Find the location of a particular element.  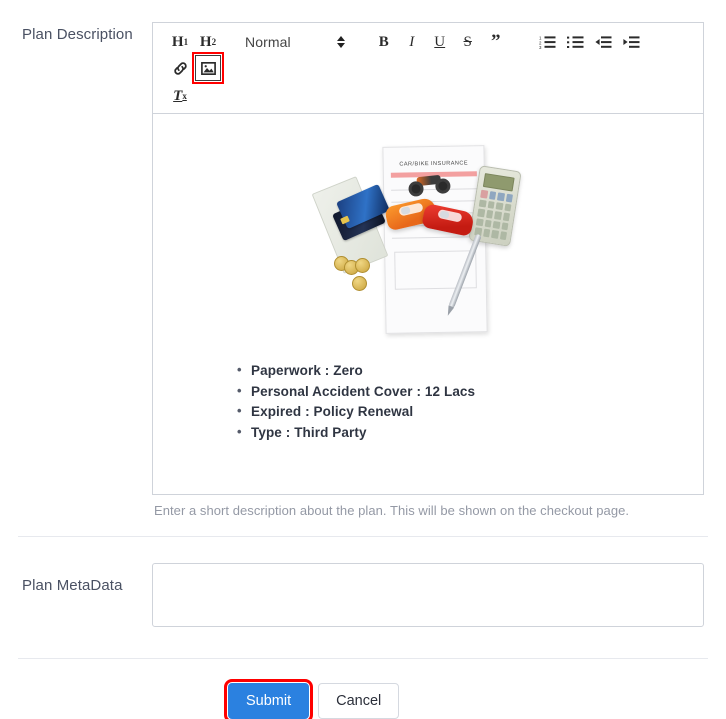

image-icon is located at coordinates (208, 68).